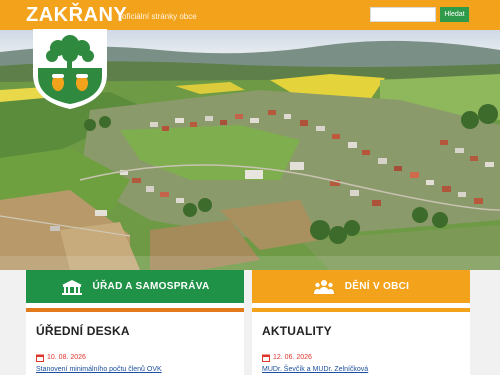 This screenshot has height=375, width=500. Describe the element at coordinates (323, 286) in the screenshot. I see `people-icon` at that location.